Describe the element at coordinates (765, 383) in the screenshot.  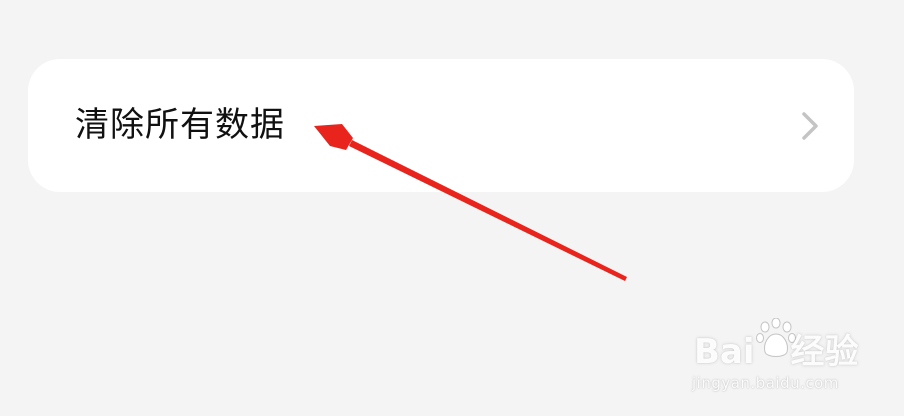
I see `watermark-url: jingyan.baidu.com` at that location.